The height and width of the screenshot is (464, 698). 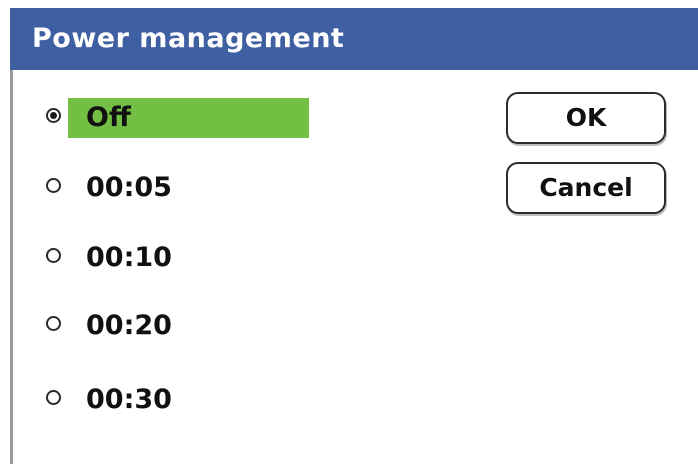 I want to click on dialog-left-border, so click(x=11, y=267).